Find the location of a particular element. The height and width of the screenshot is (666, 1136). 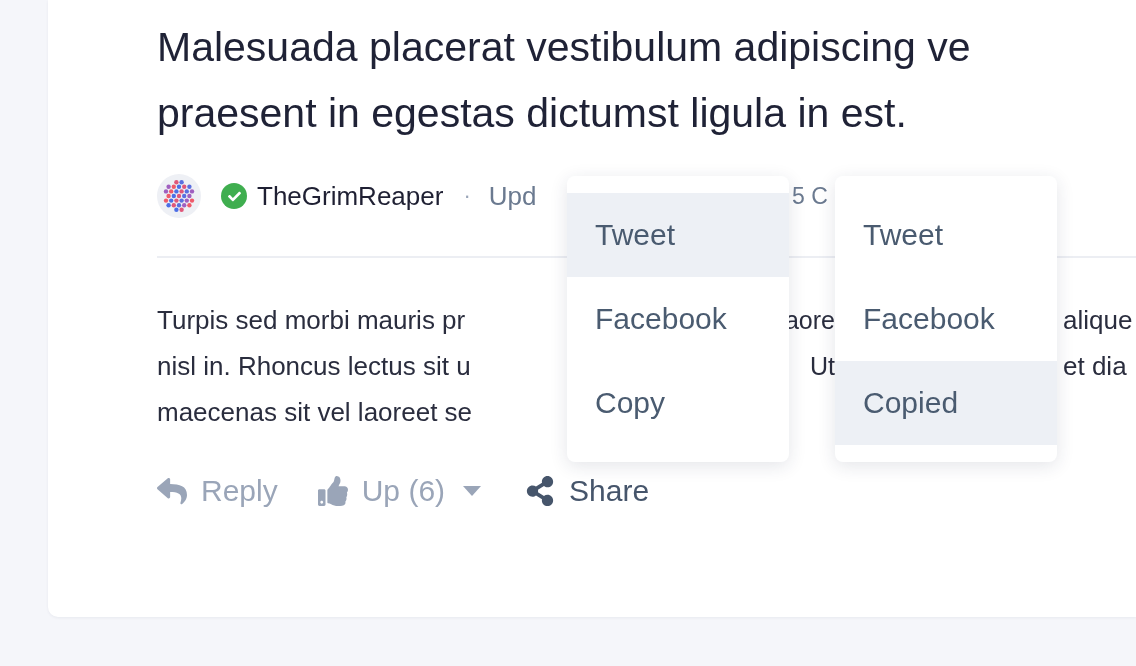

body-text: maecenas sit vel laoreet se is located at coordinates (315, 412).